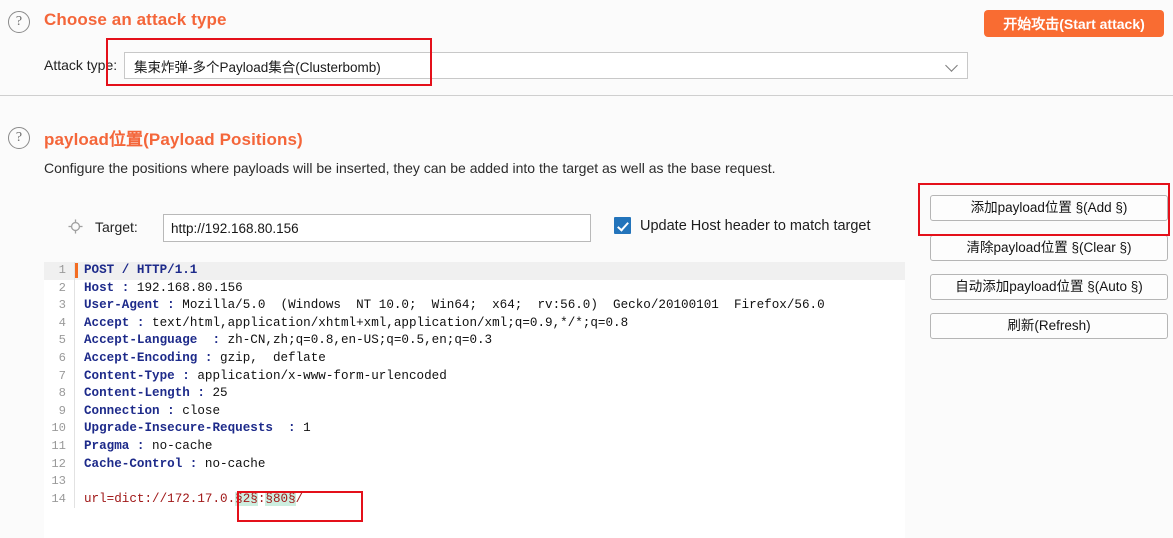 The width and height of the screenshot is (1173, 538). I want to click on payload-positions-title: payload位置(Payload Positions), so click(173, 139).